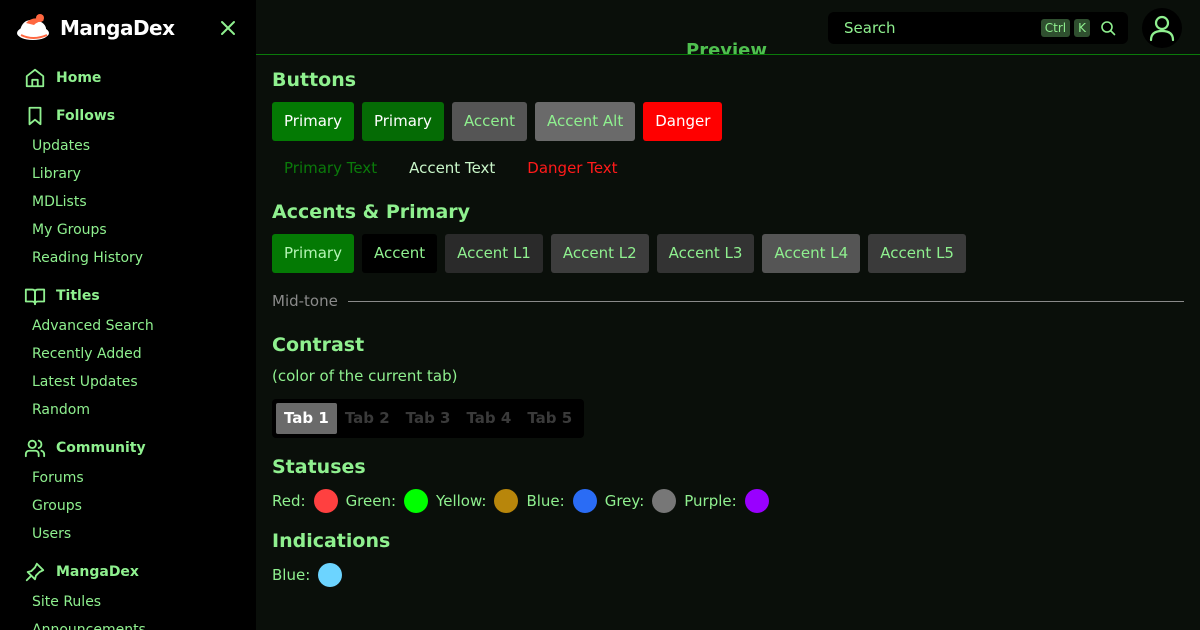 This screenshot has height=630, width=1200. I want to click on status-label-yellow: Yellow:, so click(461, 501).